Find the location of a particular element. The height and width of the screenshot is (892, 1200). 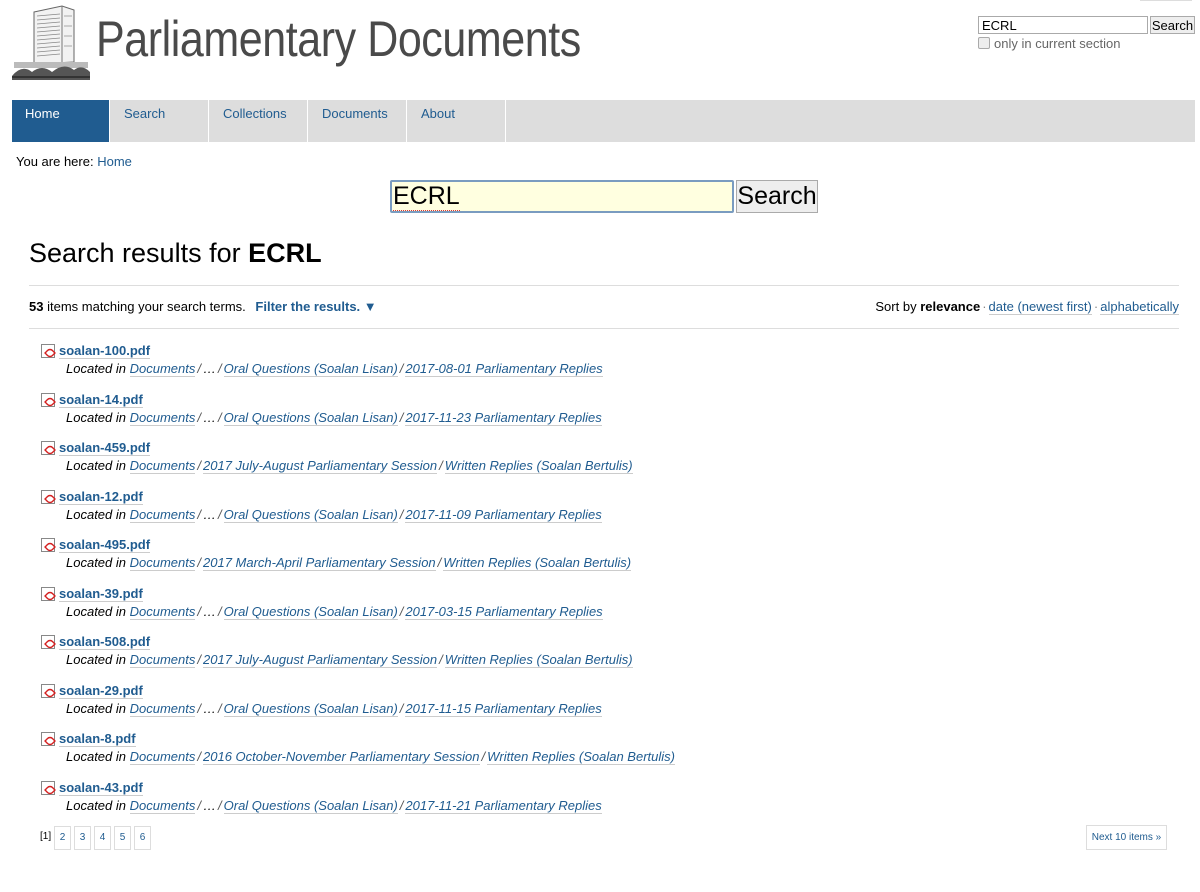

current-section-label: only in current section is located at coordinates (1057, 43).